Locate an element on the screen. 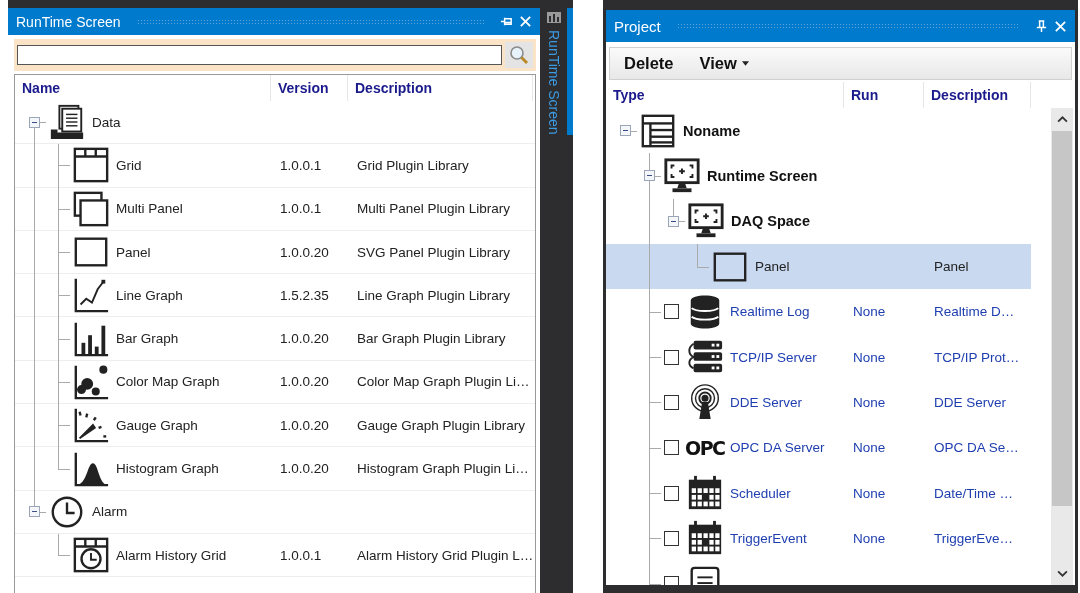 The height and width of the screenshot is (593, 1080). description-text: Bar Graph Plugin Library is located at coordinates (431, 339).